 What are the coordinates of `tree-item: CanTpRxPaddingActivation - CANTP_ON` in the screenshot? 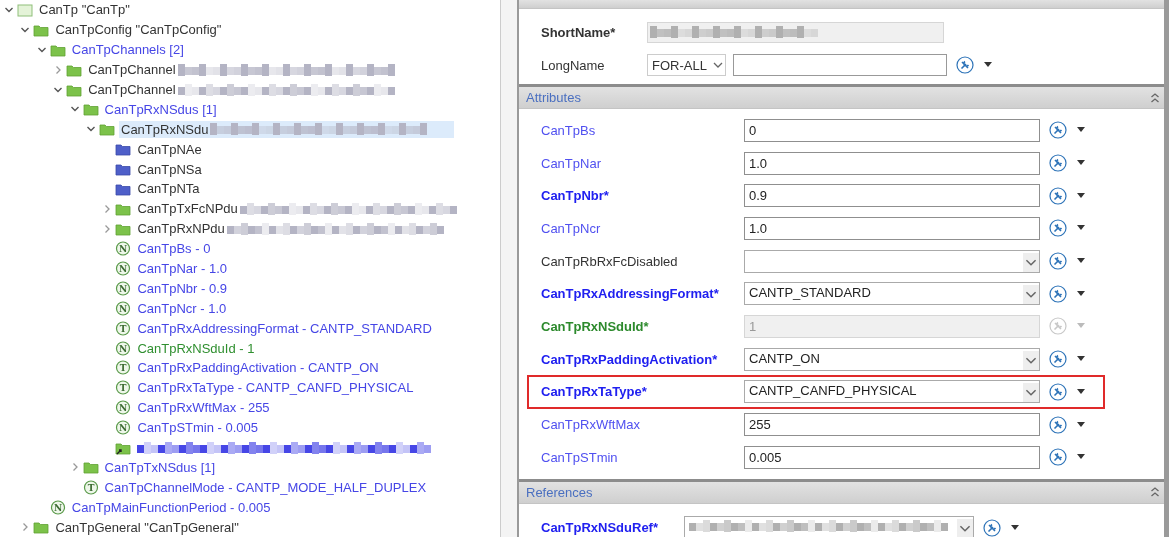 It's located at (259, 368).